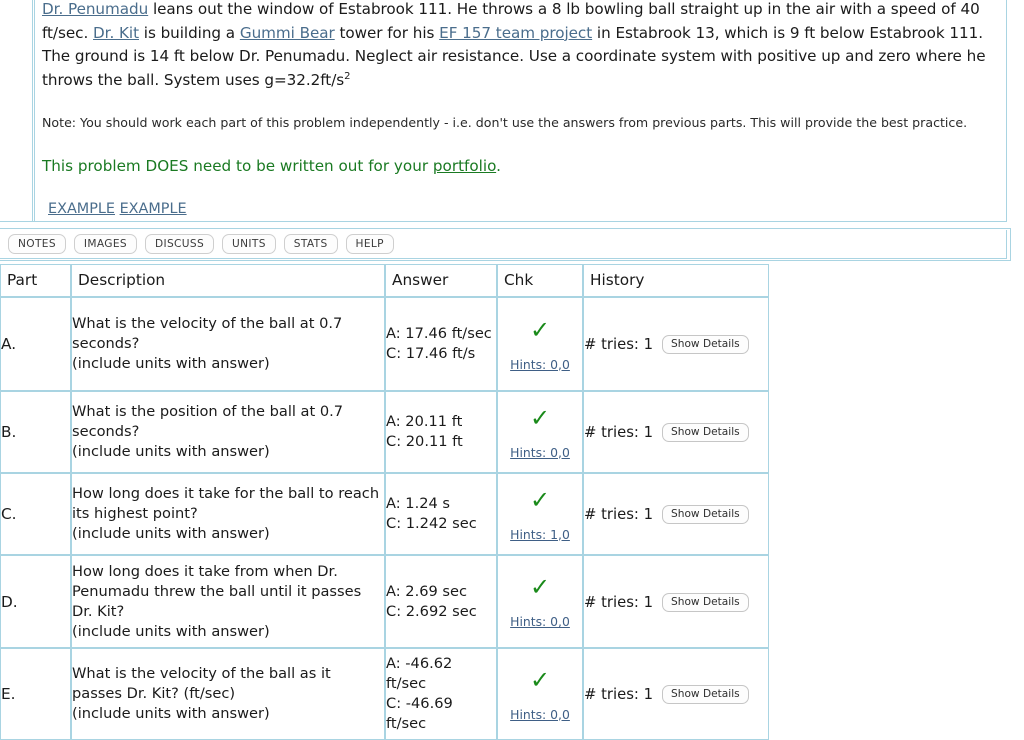  What do you see at coordinates (116, 33) in the screenshot?
I see `dr-kit-link: Dr. Kit` at bounding box center [116, 33].